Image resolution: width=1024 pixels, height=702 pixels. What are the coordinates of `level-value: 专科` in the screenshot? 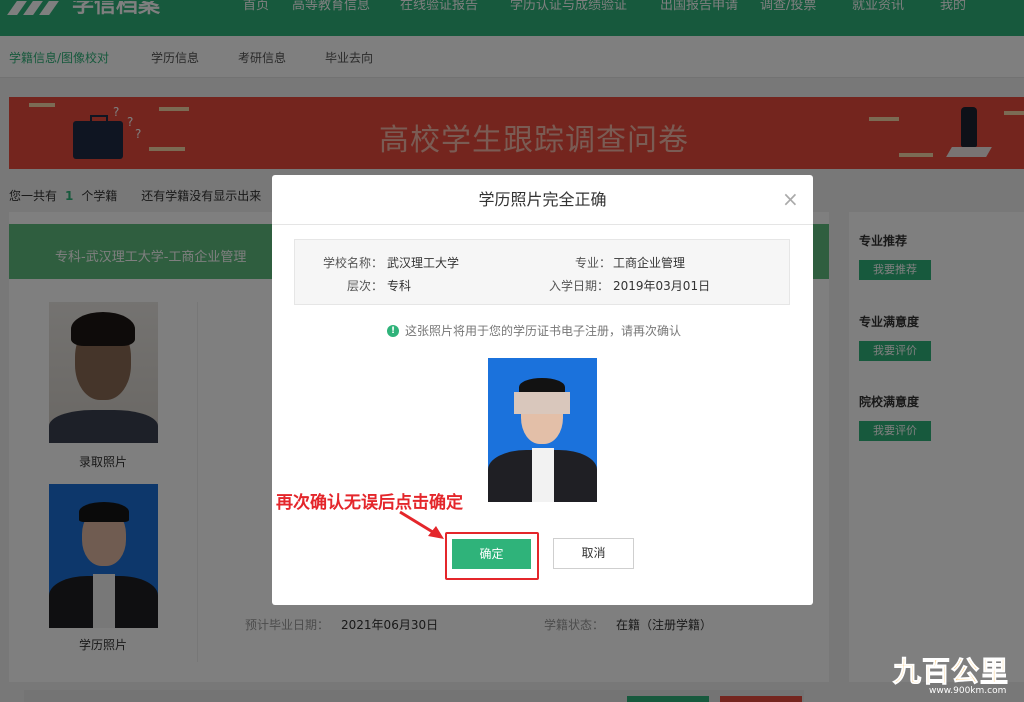 It's located at (399, 286).